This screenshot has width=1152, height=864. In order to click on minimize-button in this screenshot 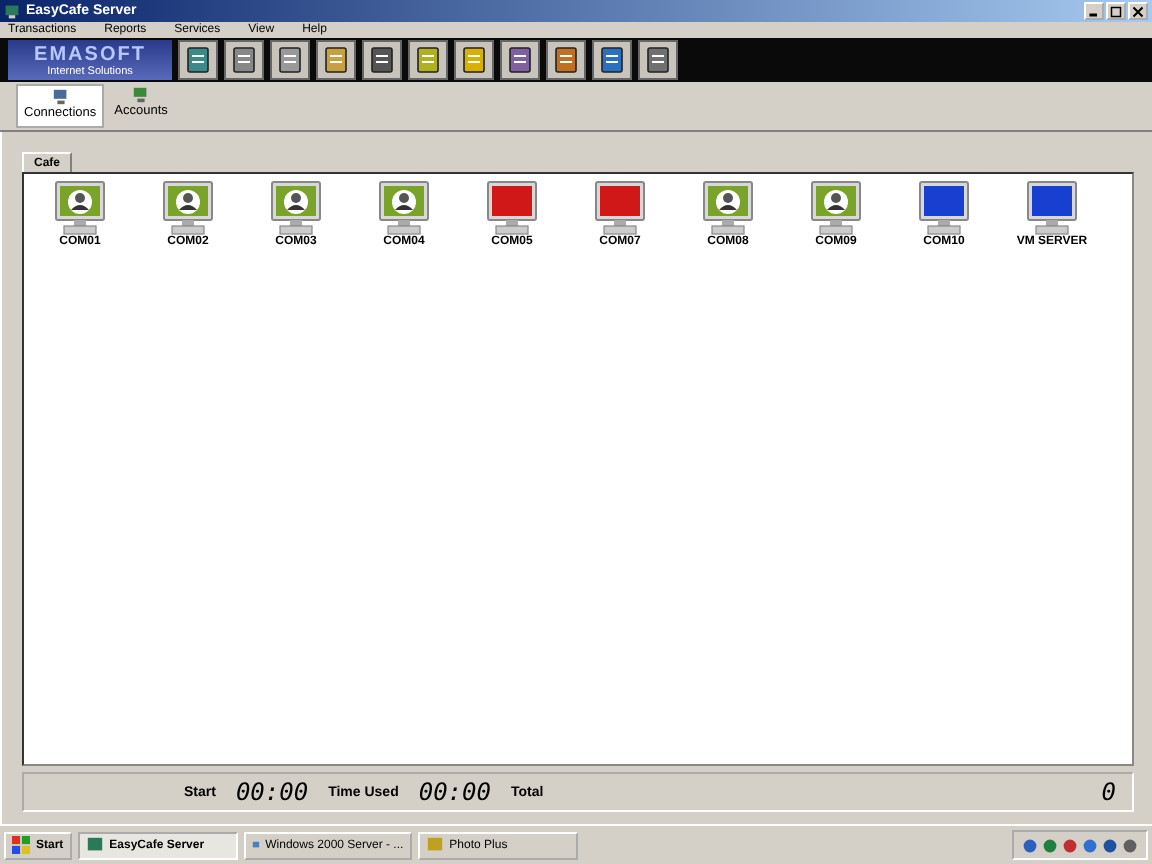, I will do `click(1094, 11)`.